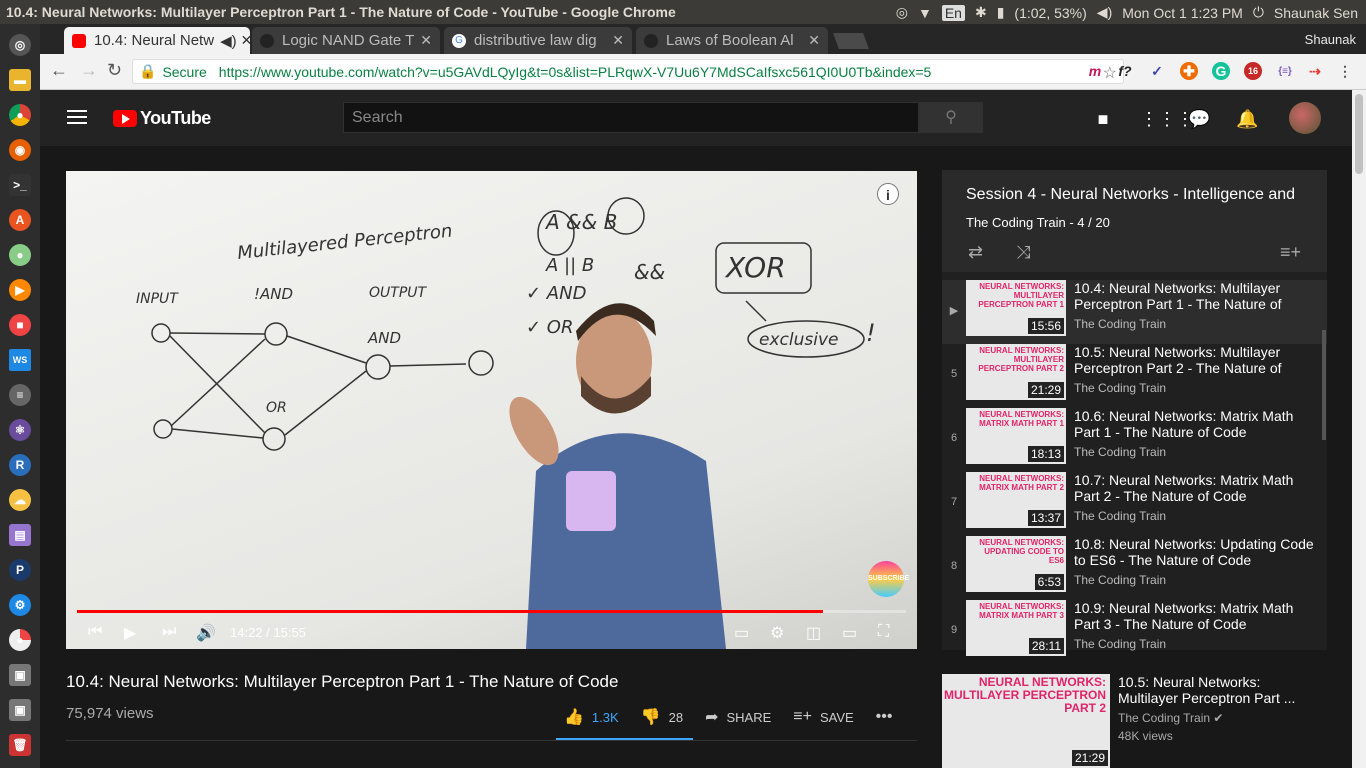 The height and width of the screenshot is (768, 1366). What do you see at coordinates (888, 194) in the screenshot?
I see `info-icon: i` at bounding box center [888, 194].